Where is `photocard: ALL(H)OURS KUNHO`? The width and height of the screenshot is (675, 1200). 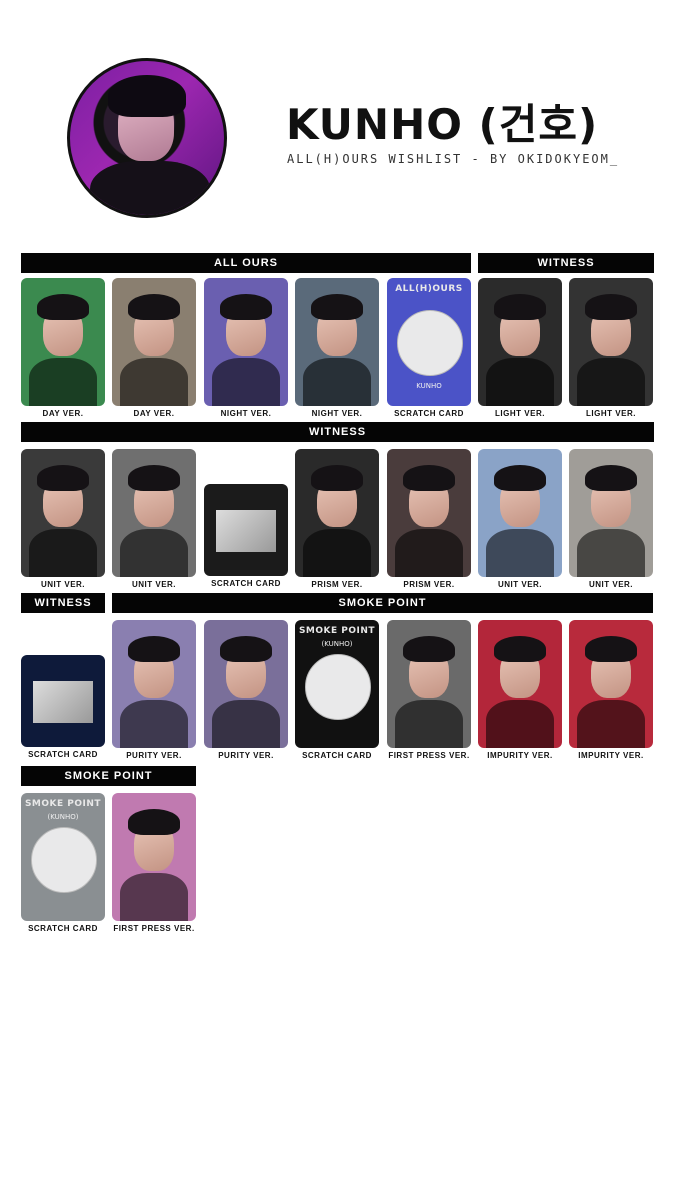 photocard: ALL(H)OURS KUNHO is located at coordinates (429, 342).